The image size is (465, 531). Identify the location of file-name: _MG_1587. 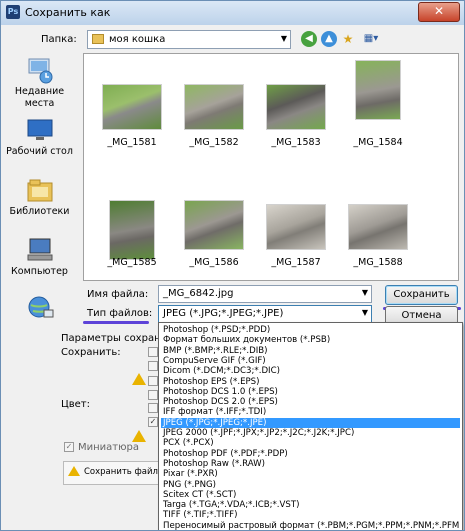
(296, 262).